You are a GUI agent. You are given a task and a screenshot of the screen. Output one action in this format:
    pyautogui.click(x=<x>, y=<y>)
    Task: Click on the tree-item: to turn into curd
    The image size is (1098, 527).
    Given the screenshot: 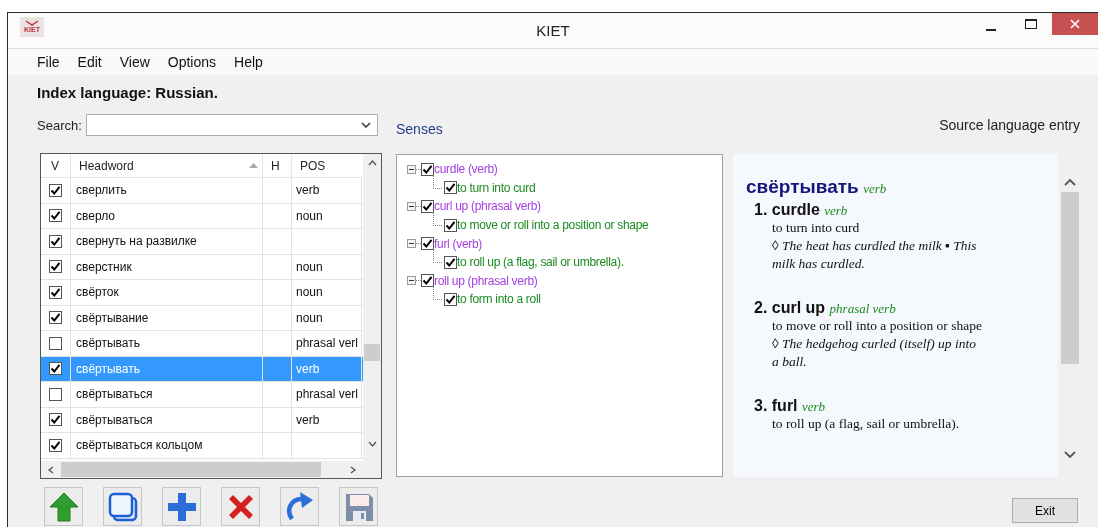 What is the action you would take?
    pyautogui.click(x=496, y=187)
    